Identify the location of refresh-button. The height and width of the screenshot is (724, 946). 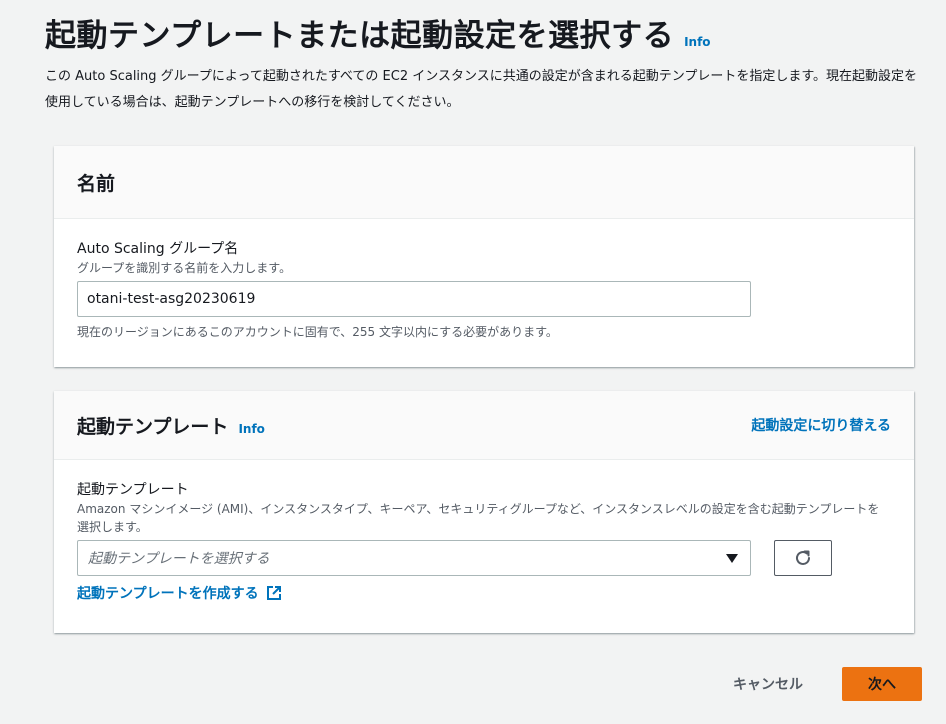
(803, 558).